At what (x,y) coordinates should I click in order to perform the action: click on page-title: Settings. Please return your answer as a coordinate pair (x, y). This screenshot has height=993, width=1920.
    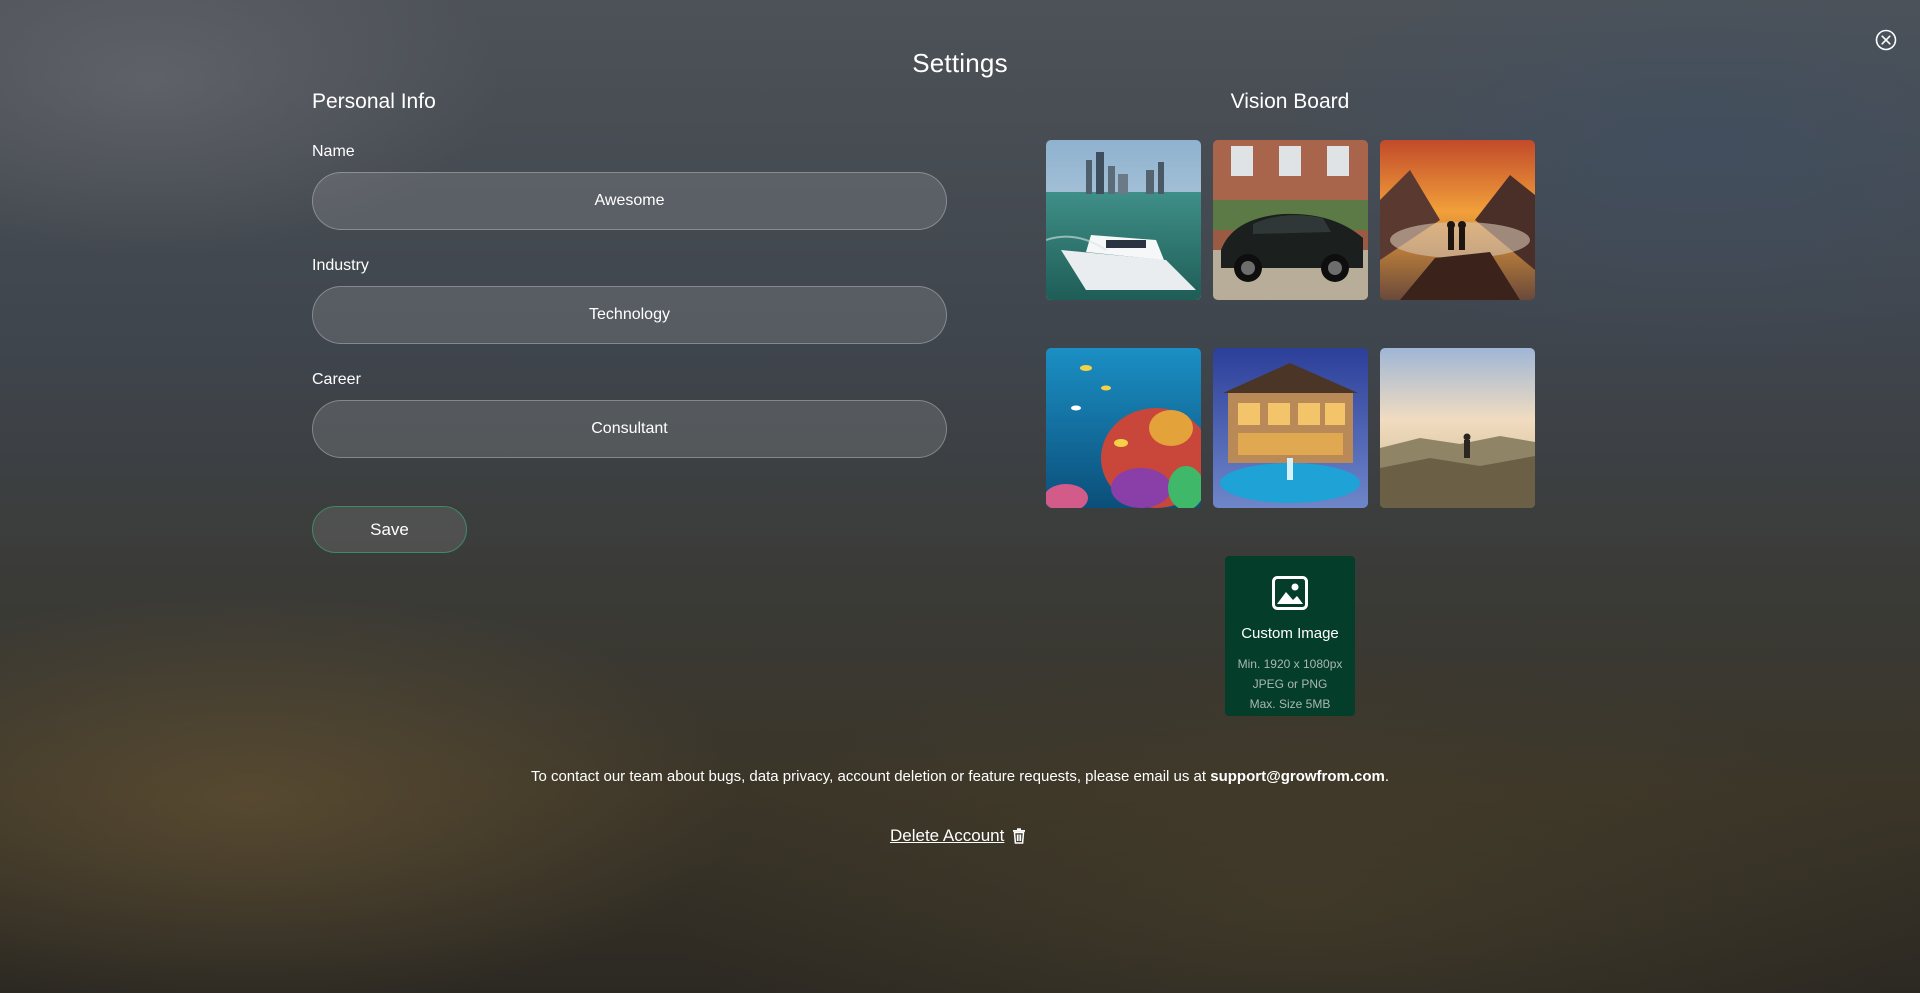
    Looking at the image, I should click on (960, 63).